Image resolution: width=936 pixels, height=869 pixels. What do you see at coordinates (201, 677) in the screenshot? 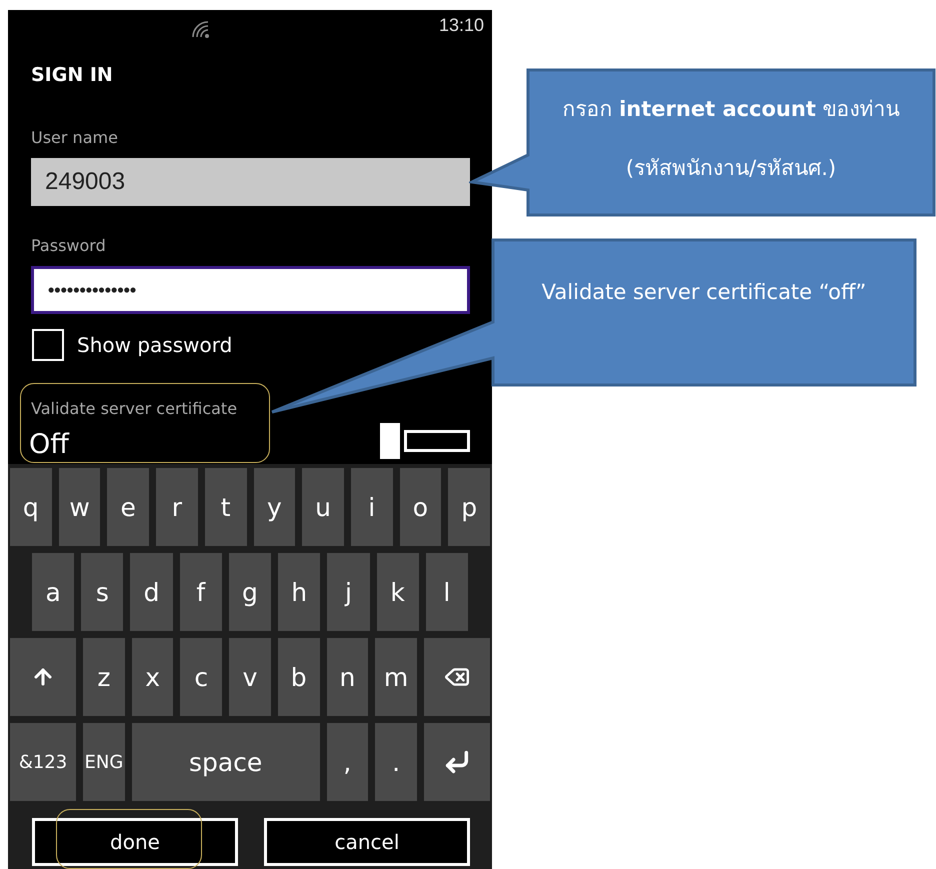
I see `keyboard-key: c` at bounding box center [201, 677].